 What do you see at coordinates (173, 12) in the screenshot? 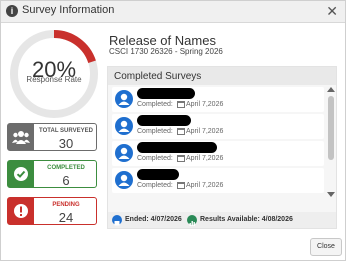
I see `dialog-titlebar: i Survey Information ✕` at bounding box center [173, 12].